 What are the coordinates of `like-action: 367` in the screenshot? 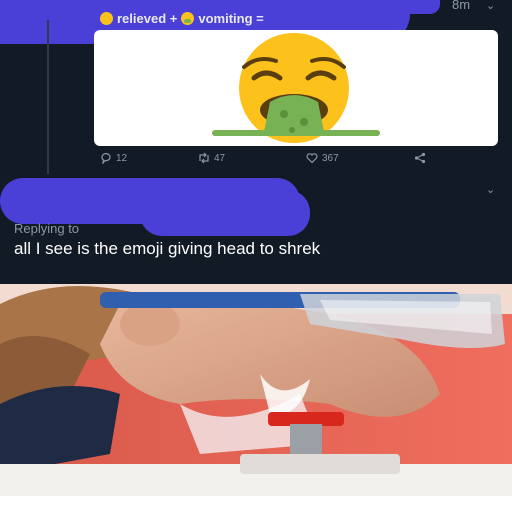 It's located at (322, 158).